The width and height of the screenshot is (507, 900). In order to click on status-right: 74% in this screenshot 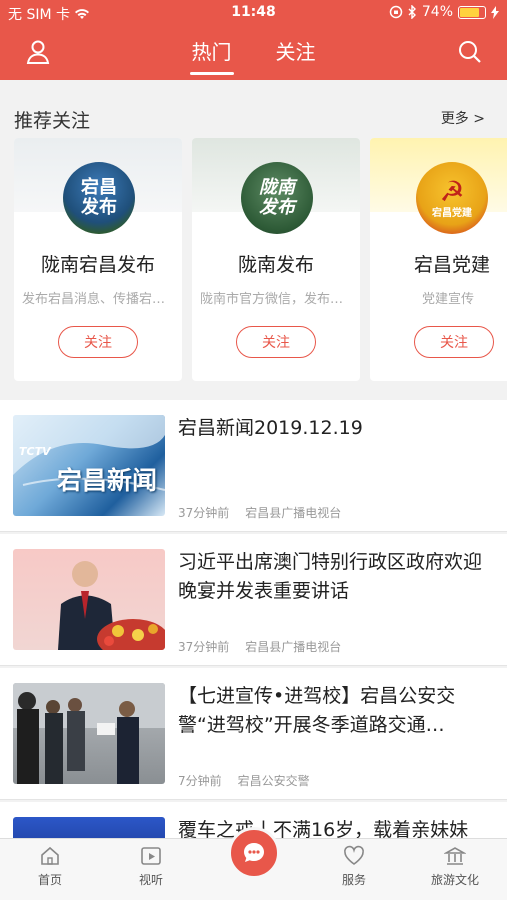, I will do `click(444, 12)`.